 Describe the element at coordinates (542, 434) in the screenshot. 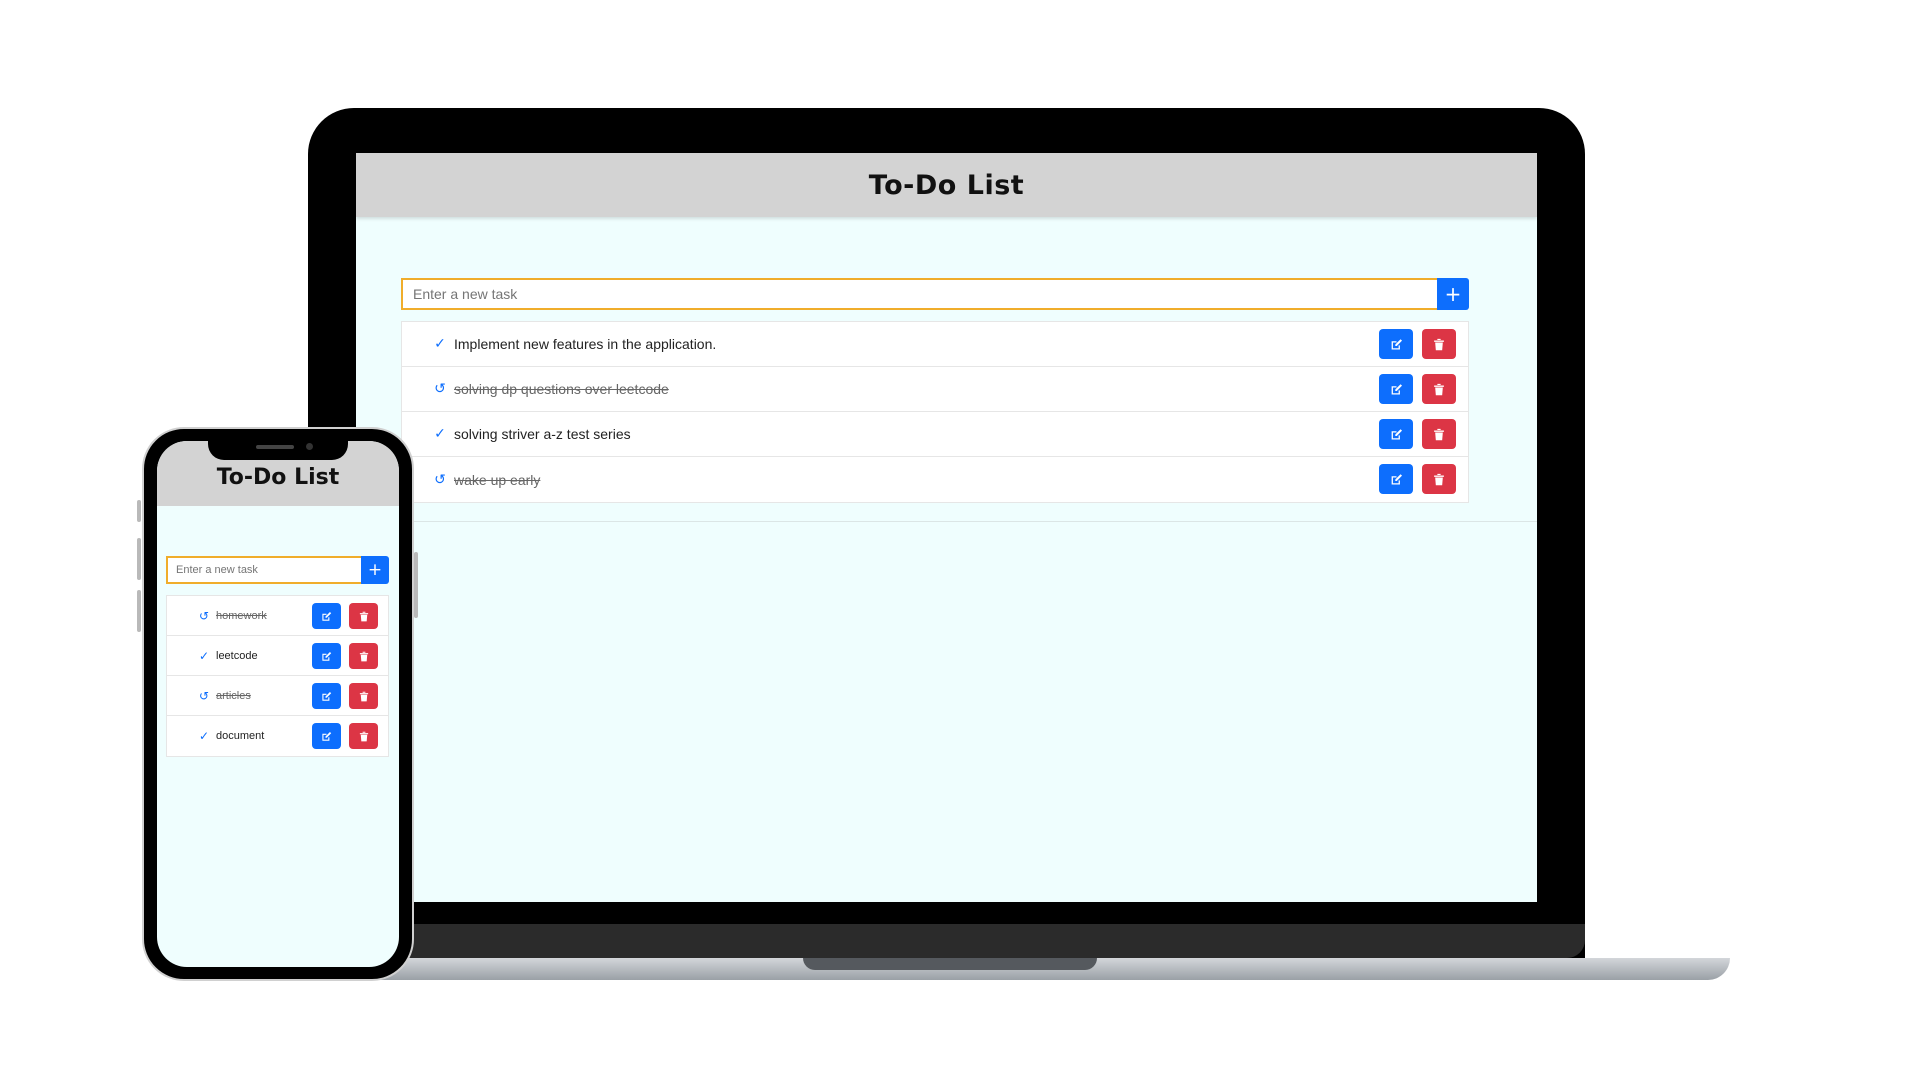

I see `task-text: solving striver a-z test series` at that location.